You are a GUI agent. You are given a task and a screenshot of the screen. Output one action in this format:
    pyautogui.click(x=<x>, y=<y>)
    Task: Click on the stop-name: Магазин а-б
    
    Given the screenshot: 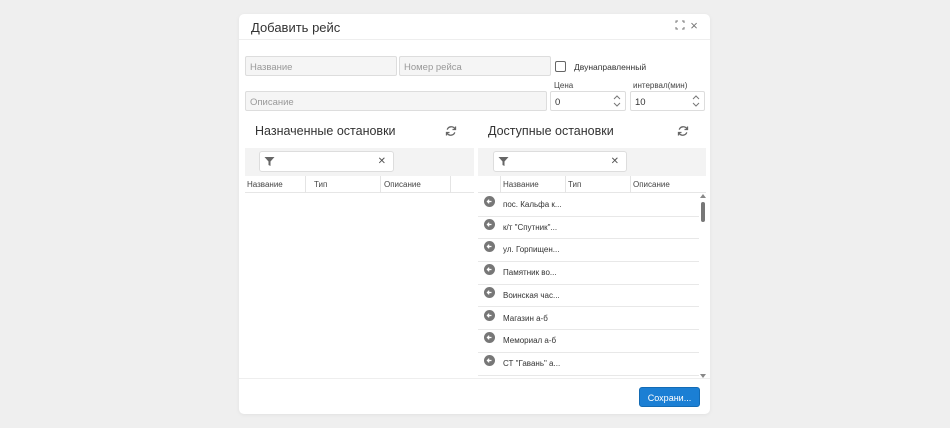 What is the action you would take?
    pyautogui.click(x=525, y=318)
    